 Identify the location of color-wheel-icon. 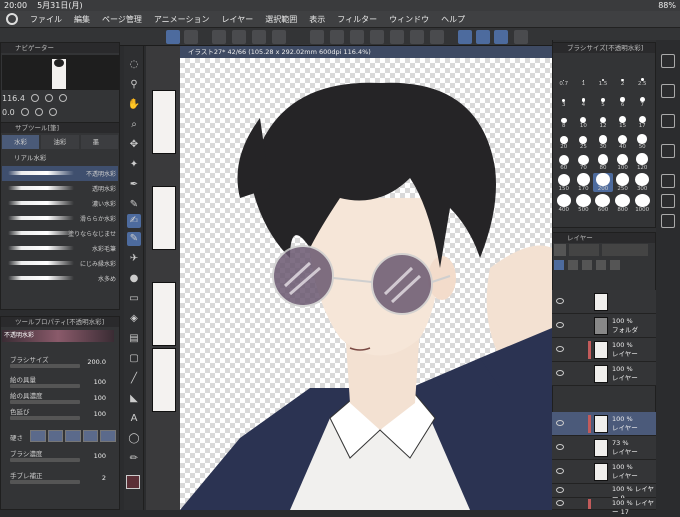
(668, 61).